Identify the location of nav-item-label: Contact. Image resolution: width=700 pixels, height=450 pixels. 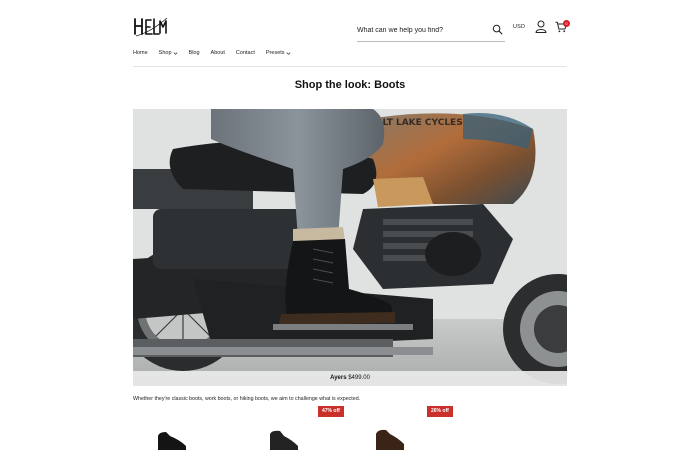
(245, 53).